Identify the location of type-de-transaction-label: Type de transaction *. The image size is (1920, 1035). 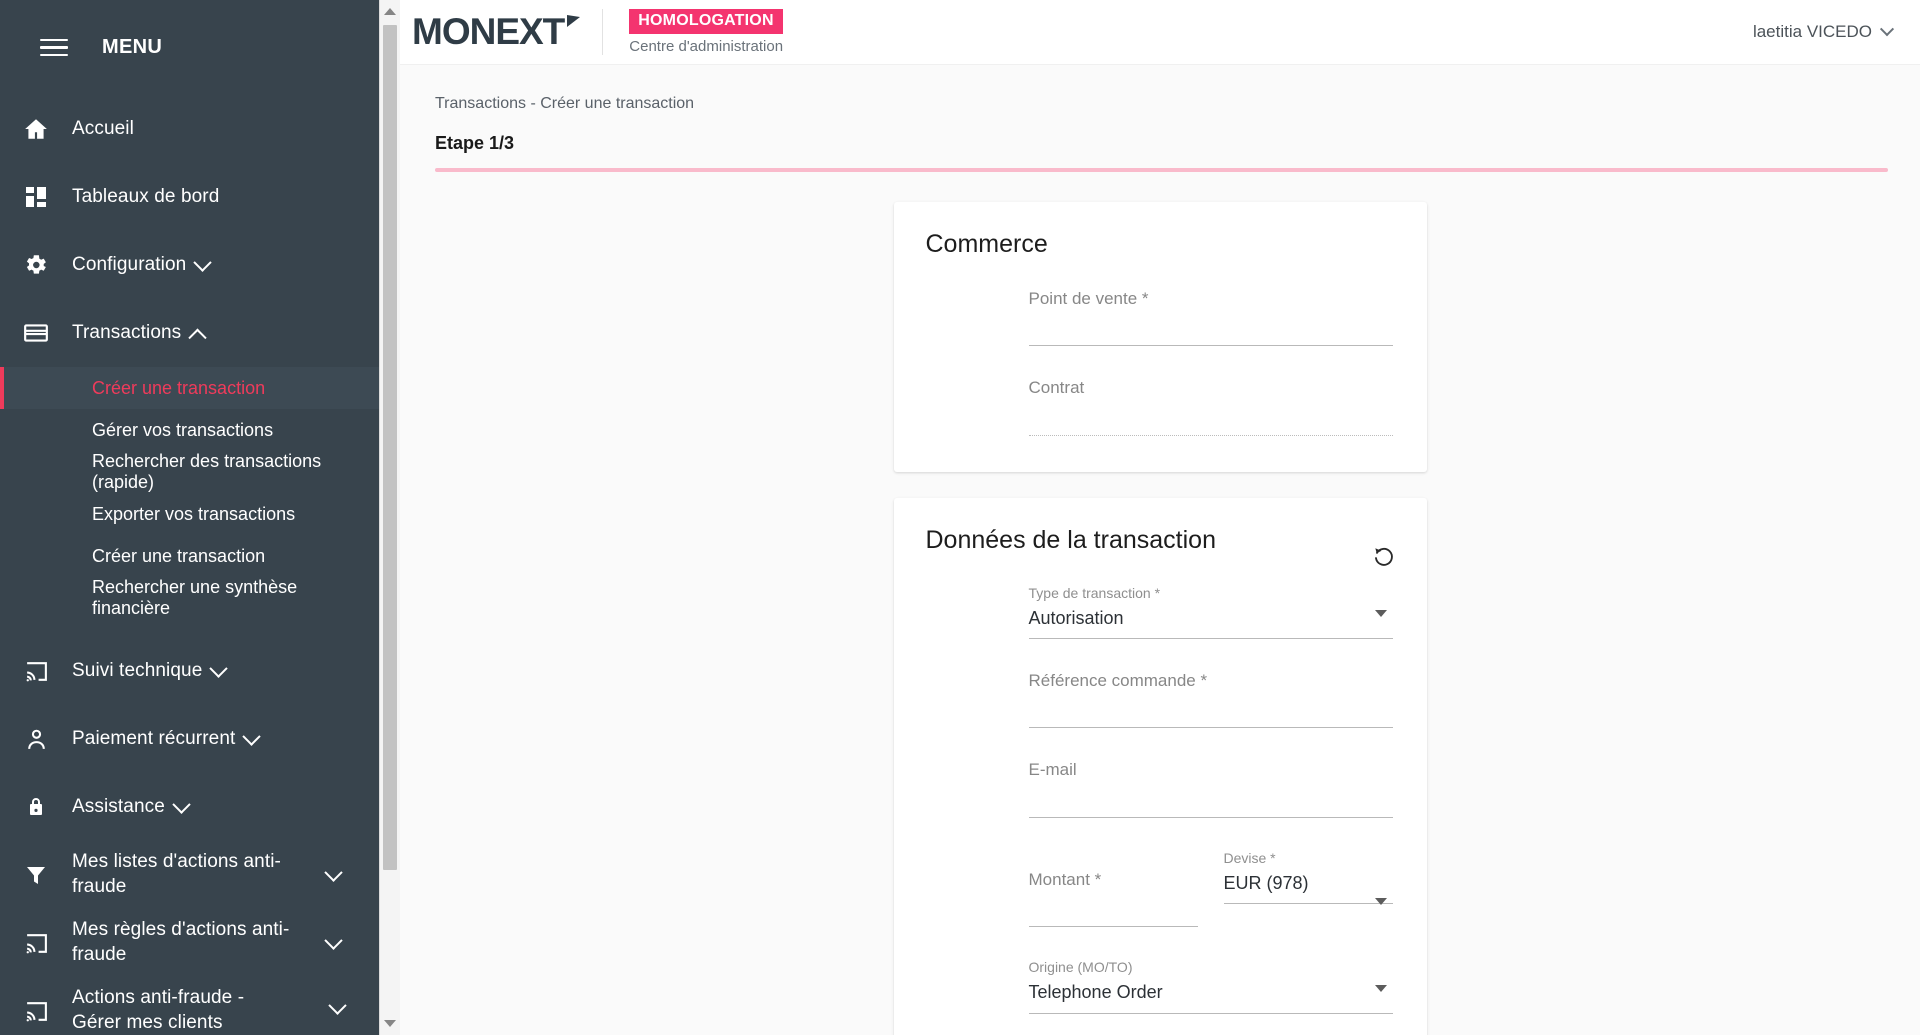
(1094, 592).